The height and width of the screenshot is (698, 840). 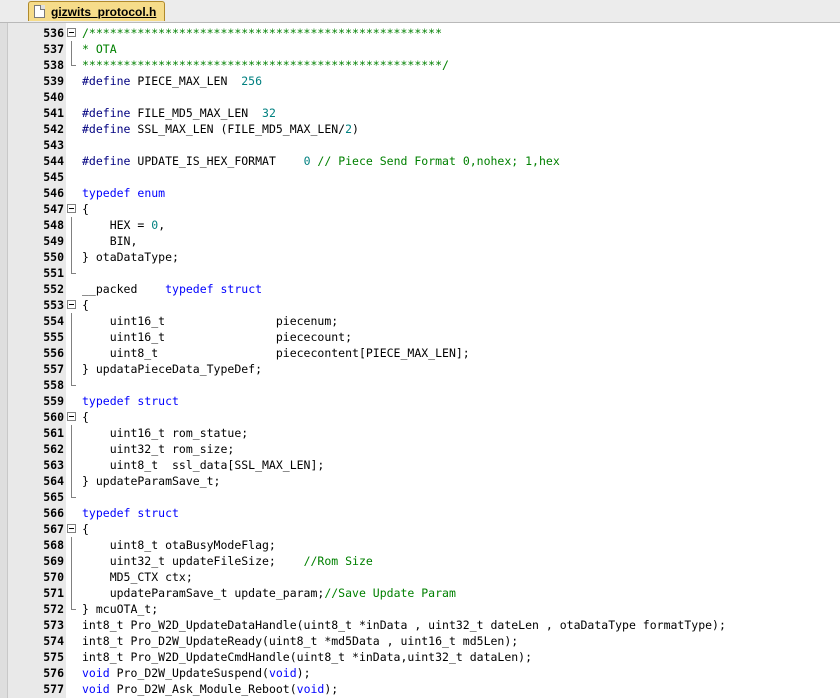 What do you see at coordinates (420, 81) in the screenshot?
I see `code-line: 539 #define PIECE_MAX_LEN 256` at bounding box center [420, 81].